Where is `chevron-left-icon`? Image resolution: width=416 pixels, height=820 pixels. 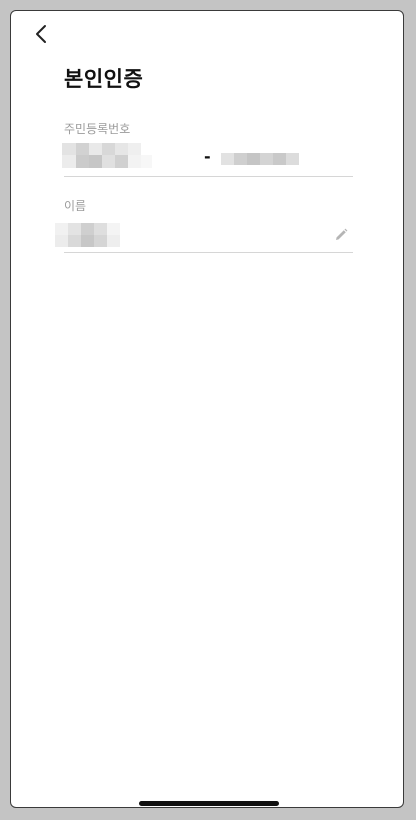
chevron-left-icon is located at coordinates (41, 34).